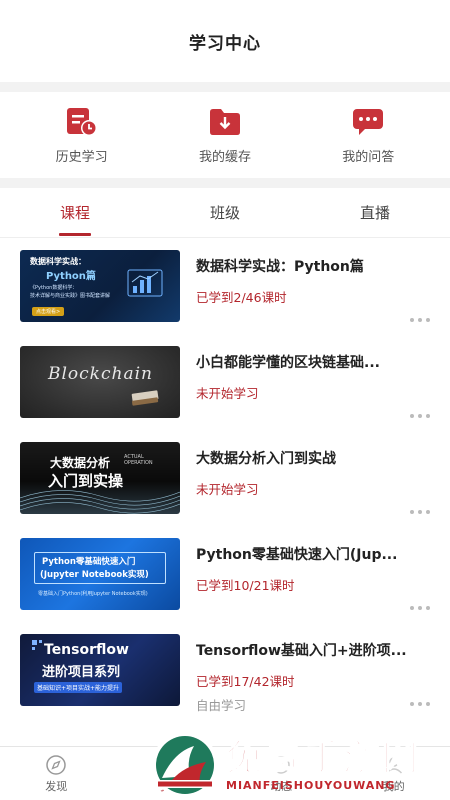  Describe the element at coordinates (245, 681) in the screenshot. I see `course-progress: 已学到17/42课时` at that location.